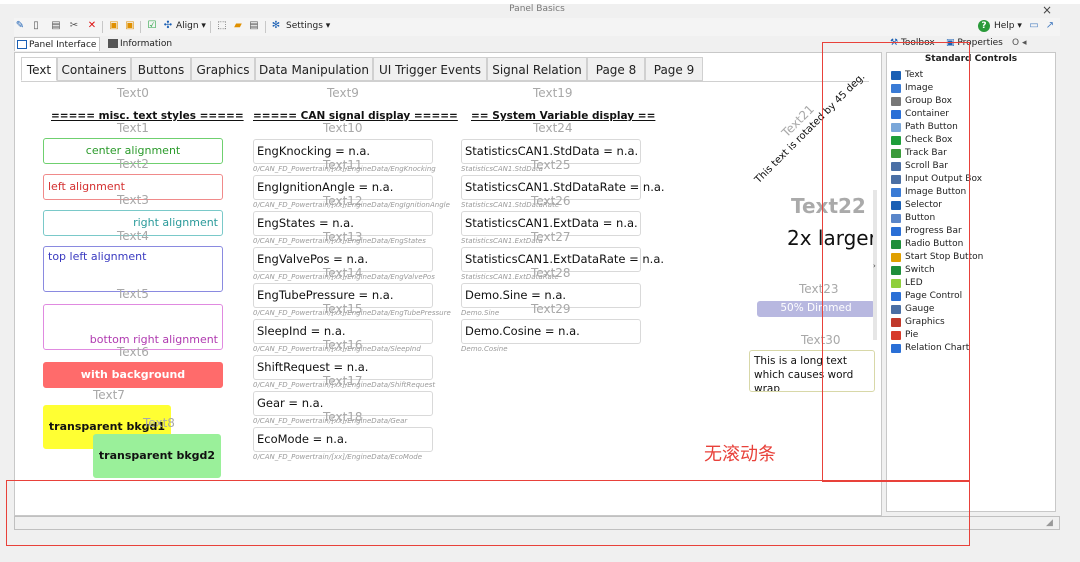  What do you see at coordinates (133, 236) in the screenshot?
I see `text4-label: Text4` at bounding box center [133, 236].